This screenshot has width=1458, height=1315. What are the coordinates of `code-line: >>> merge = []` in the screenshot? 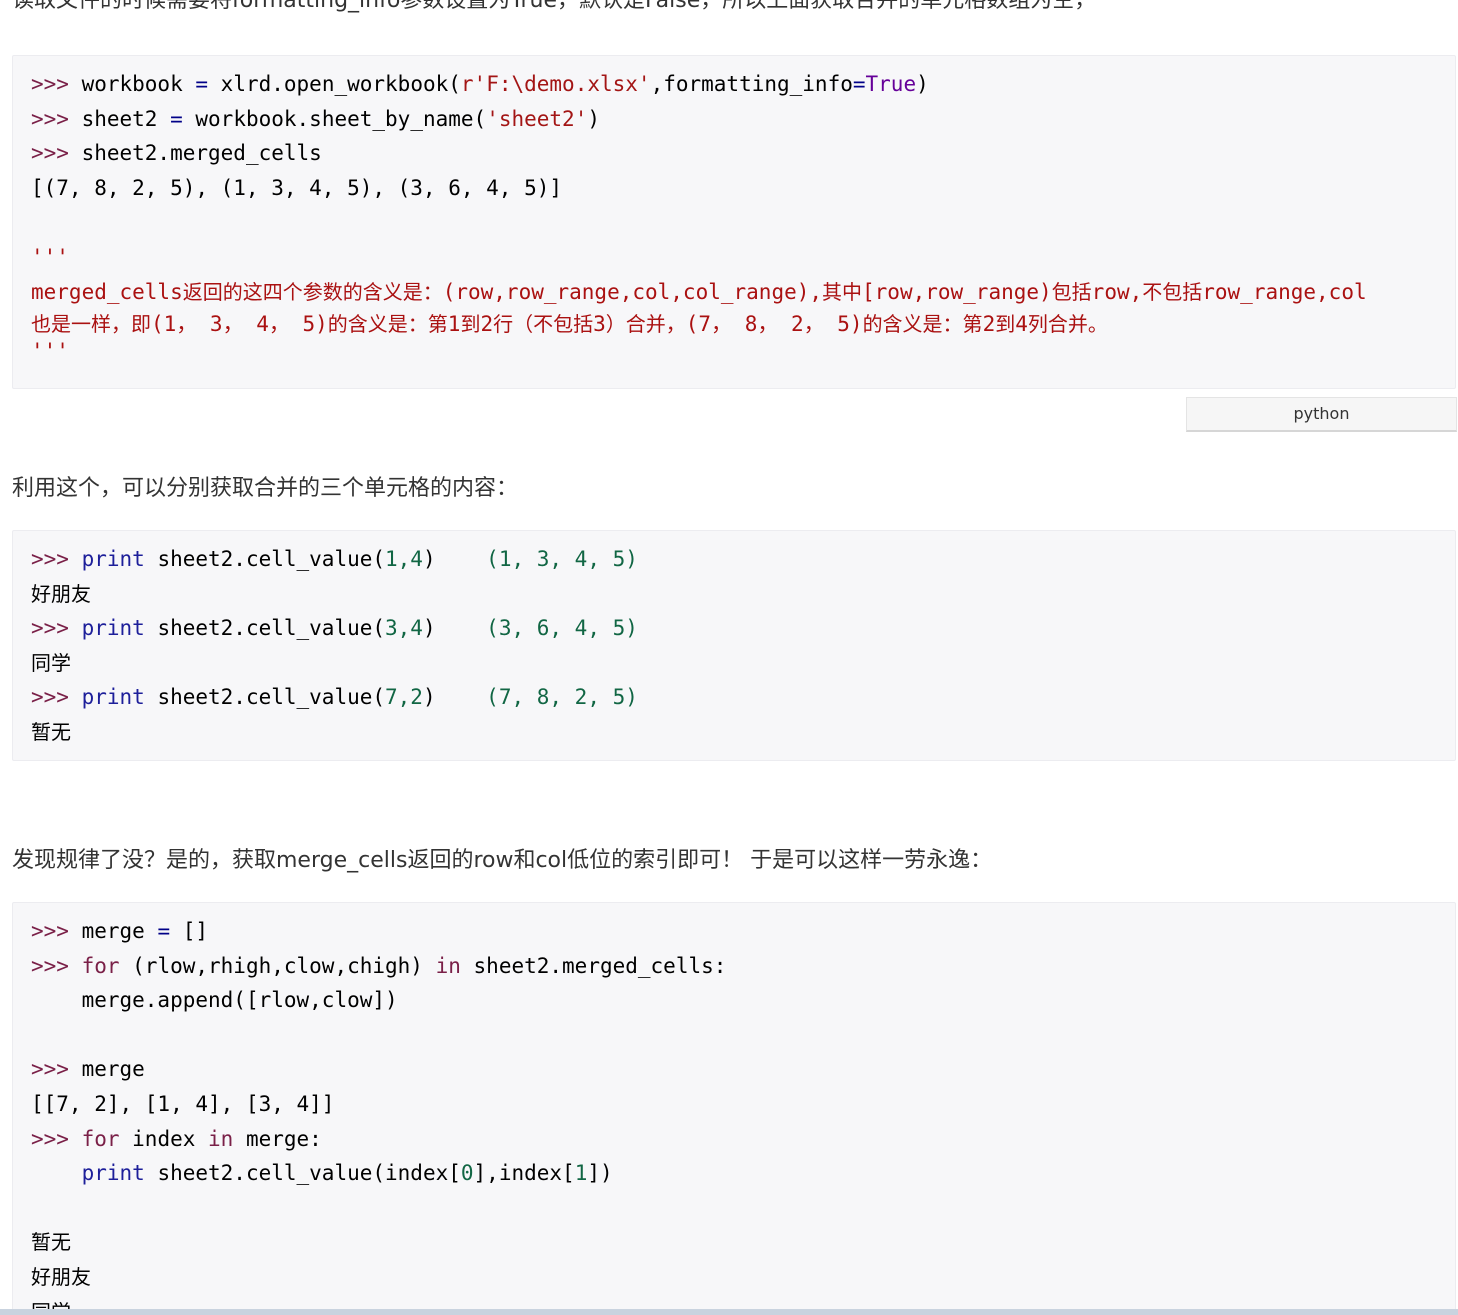 It's located at (743, 931).